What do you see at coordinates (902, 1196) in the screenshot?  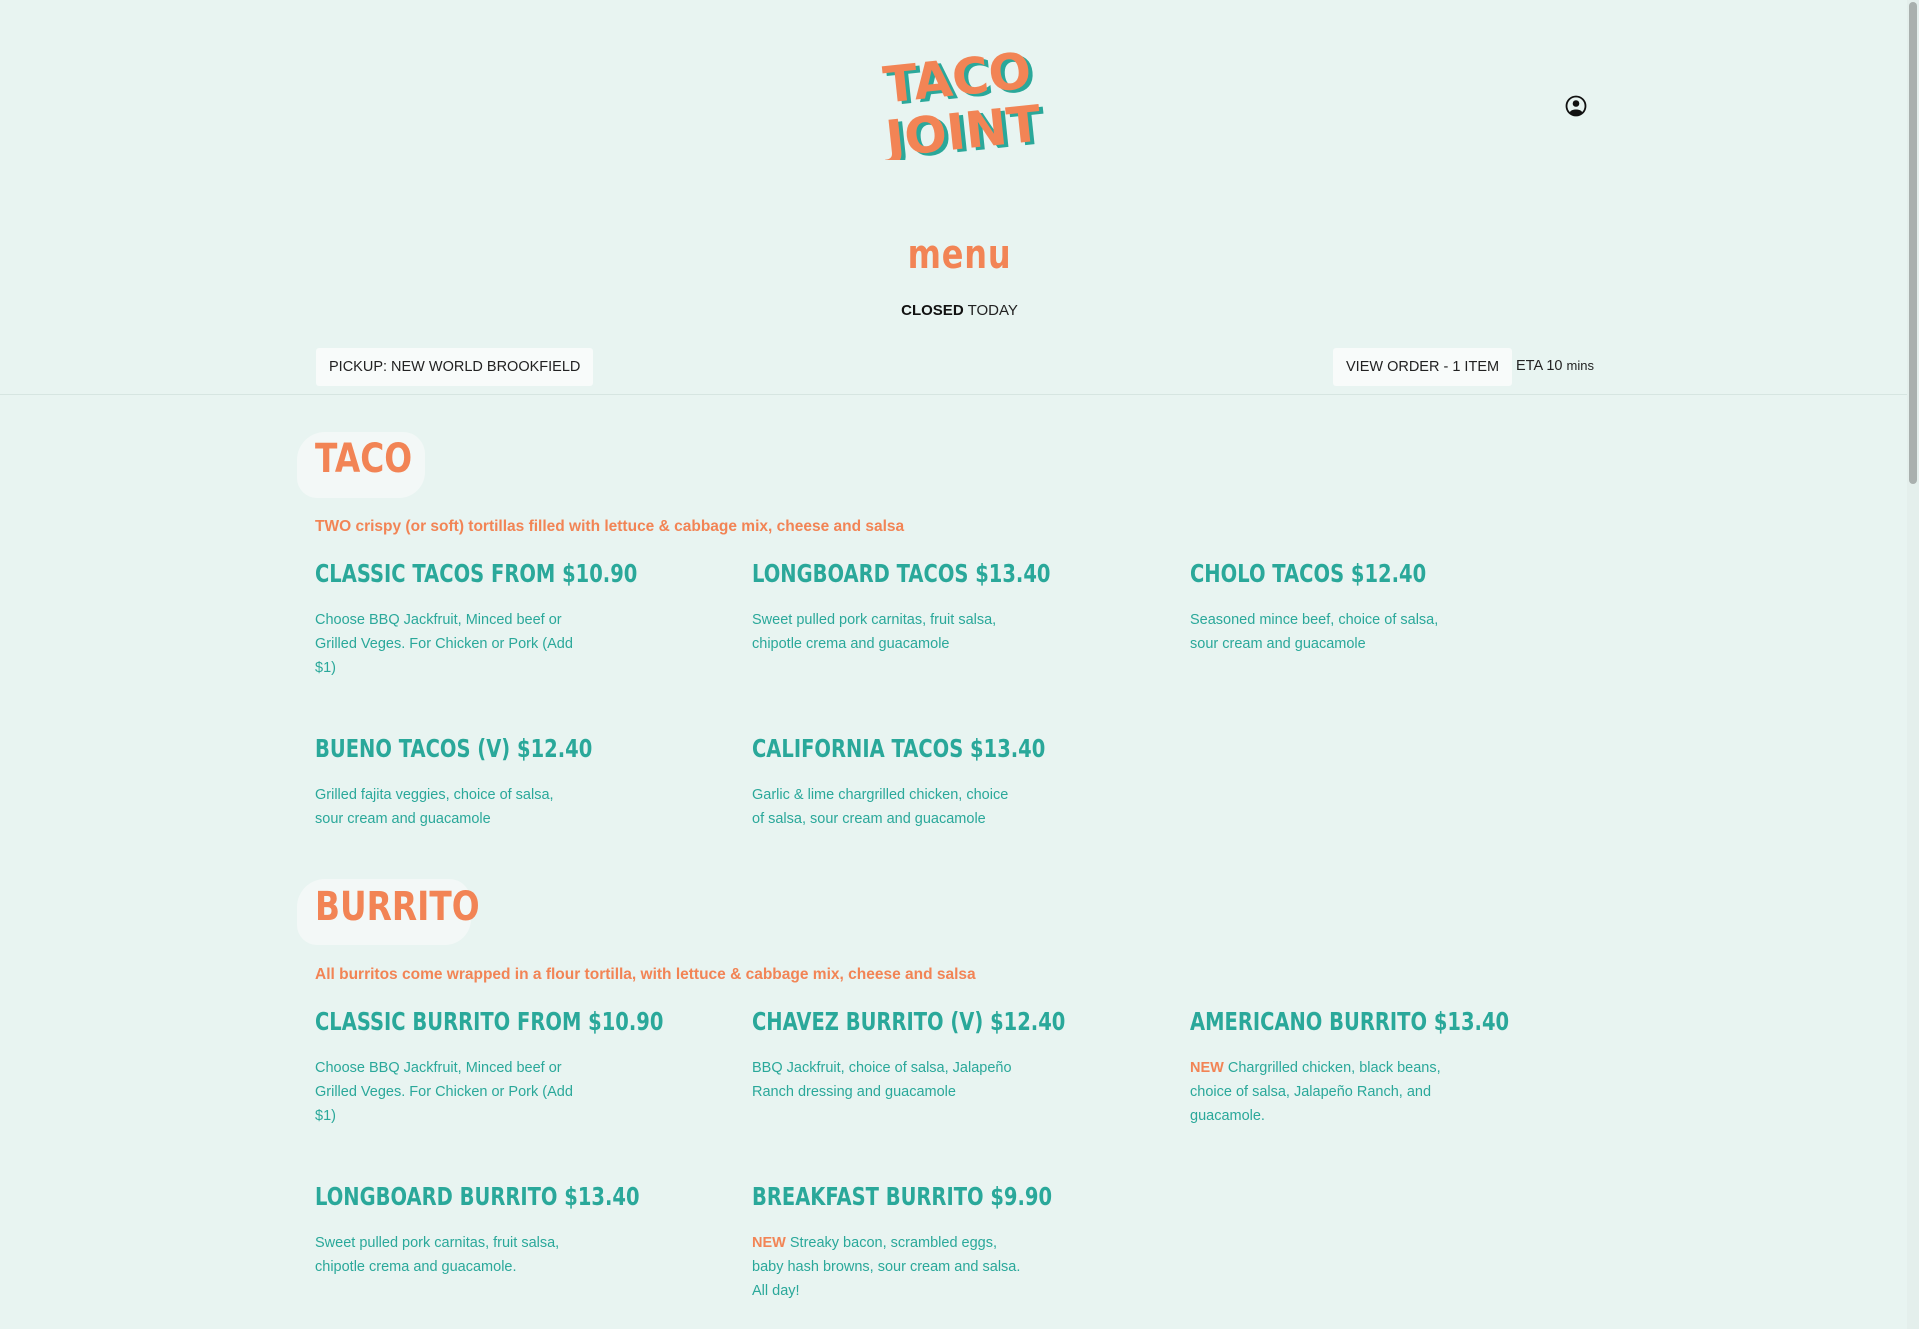 I see `menu-item-title: Breakfast Burrito $9.90` at bounding box center [902, 1196].